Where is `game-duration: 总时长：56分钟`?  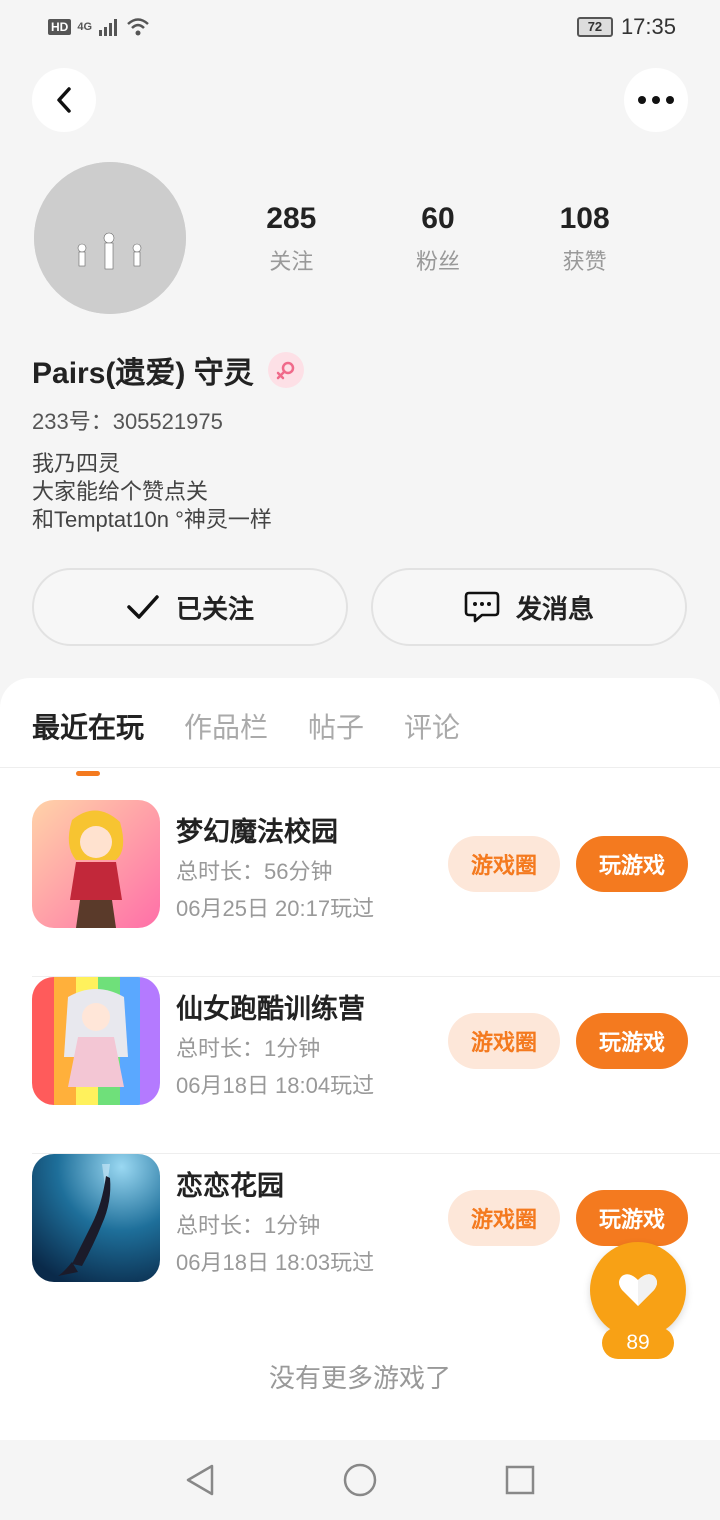 game-duration: 总时长：56分钟 is located at coordinates (254, 871).